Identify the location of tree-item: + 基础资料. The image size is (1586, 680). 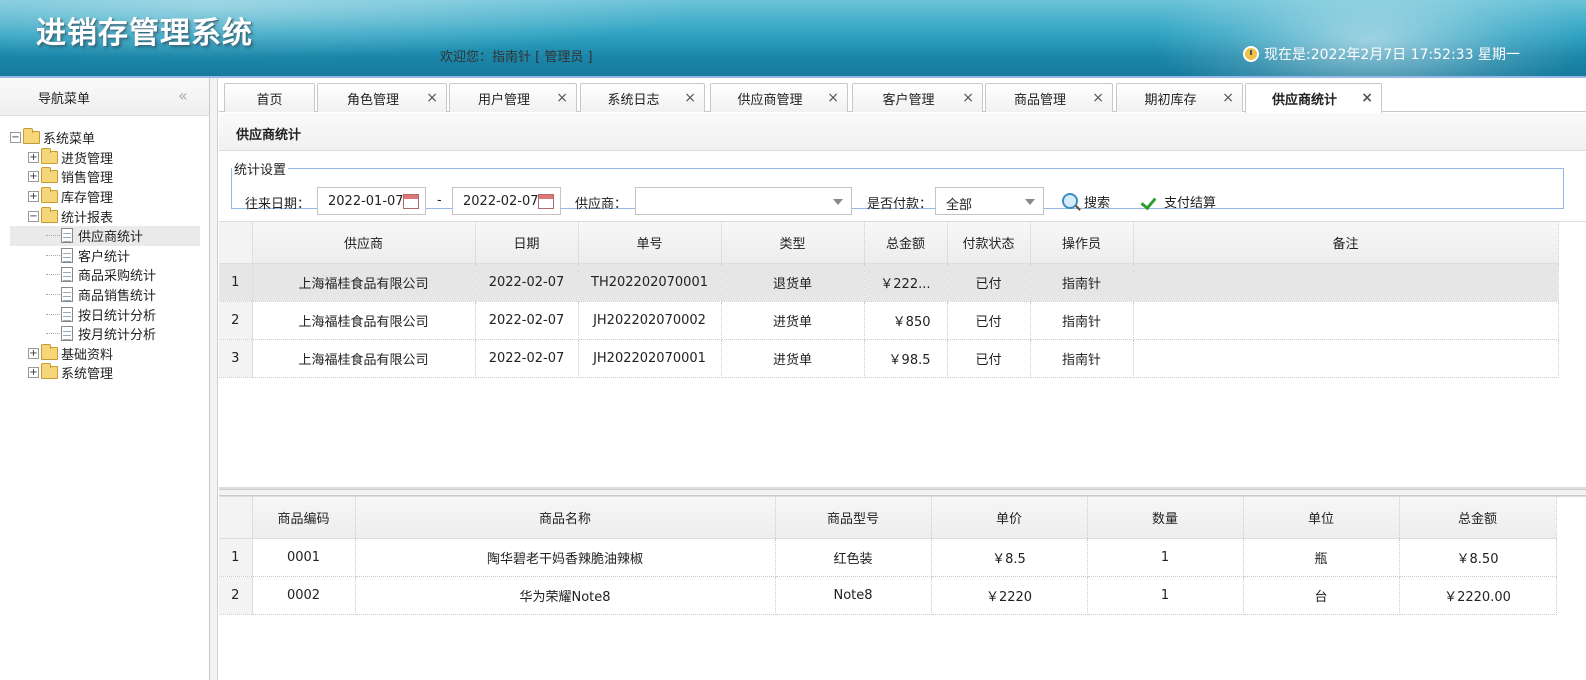
(105, 353).